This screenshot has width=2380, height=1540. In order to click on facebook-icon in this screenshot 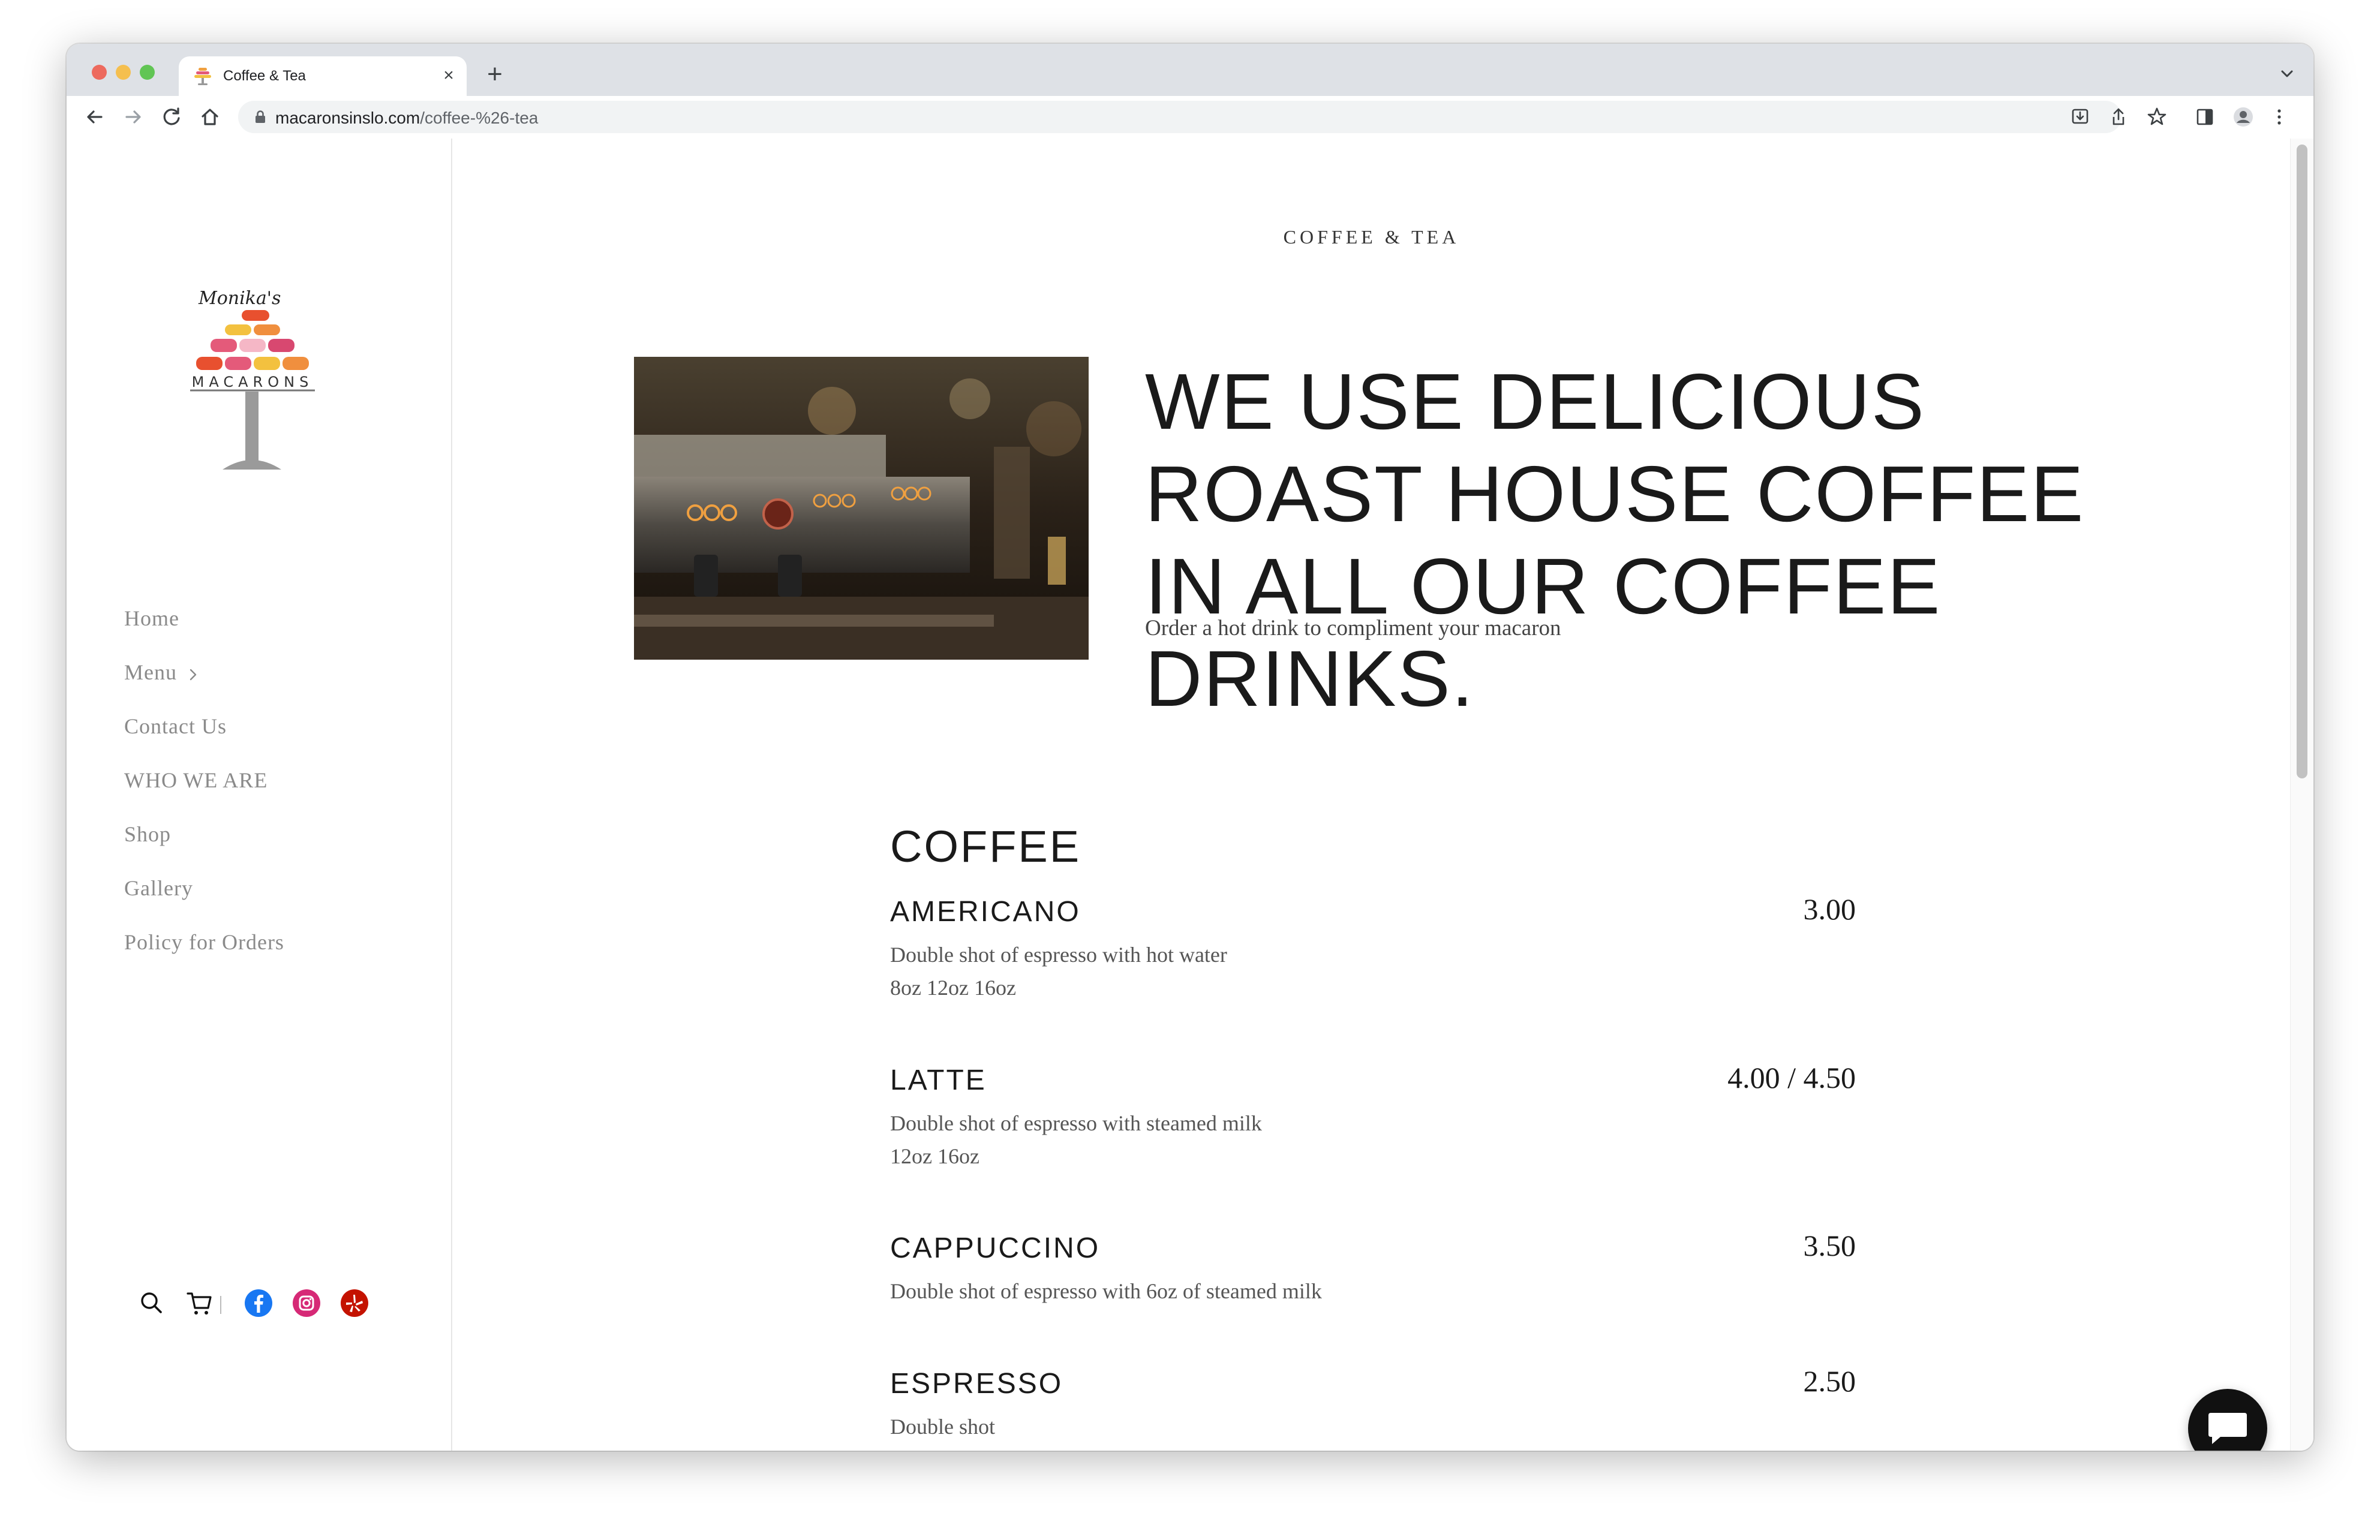, I will do `click(258, 1303)`.